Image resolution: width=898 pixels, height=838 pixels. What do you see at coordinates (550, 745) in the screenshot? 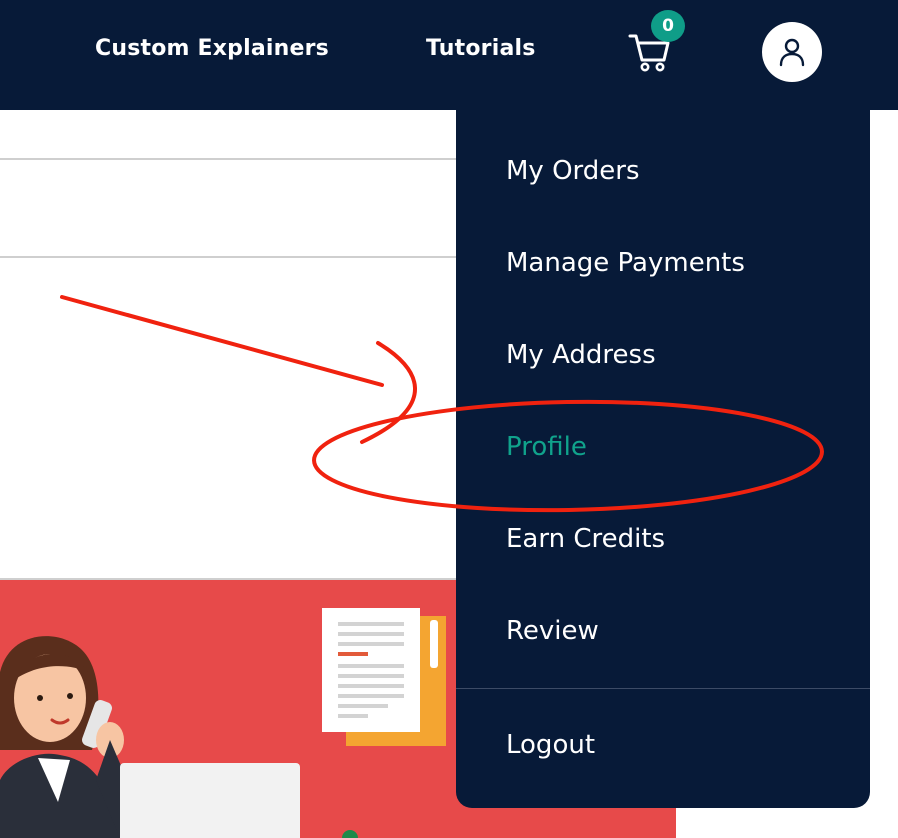
I see `menu-item-logout: Logout` at bounding box center [550, 745].